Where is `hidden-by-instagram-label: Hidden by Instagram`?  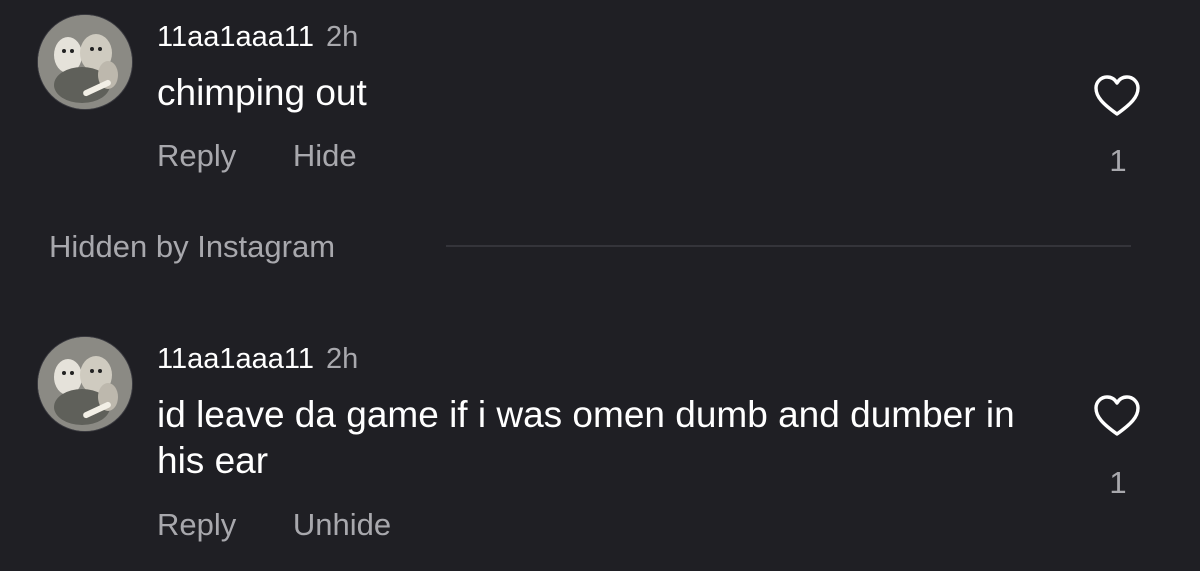
hidden-by-instagram-label: Hidden by Instagram is located at coordinates (192, 246).